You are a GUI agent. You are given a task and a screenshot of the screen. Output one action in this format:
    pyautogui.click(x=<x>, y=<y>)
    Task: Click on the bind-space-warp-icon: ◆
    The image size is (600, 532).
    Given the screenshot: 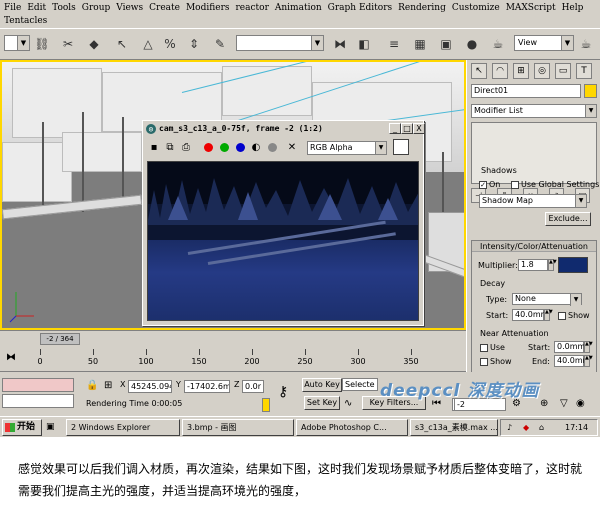 What is the action you would take?
    pyautogui.click(x=94, y=44)
    